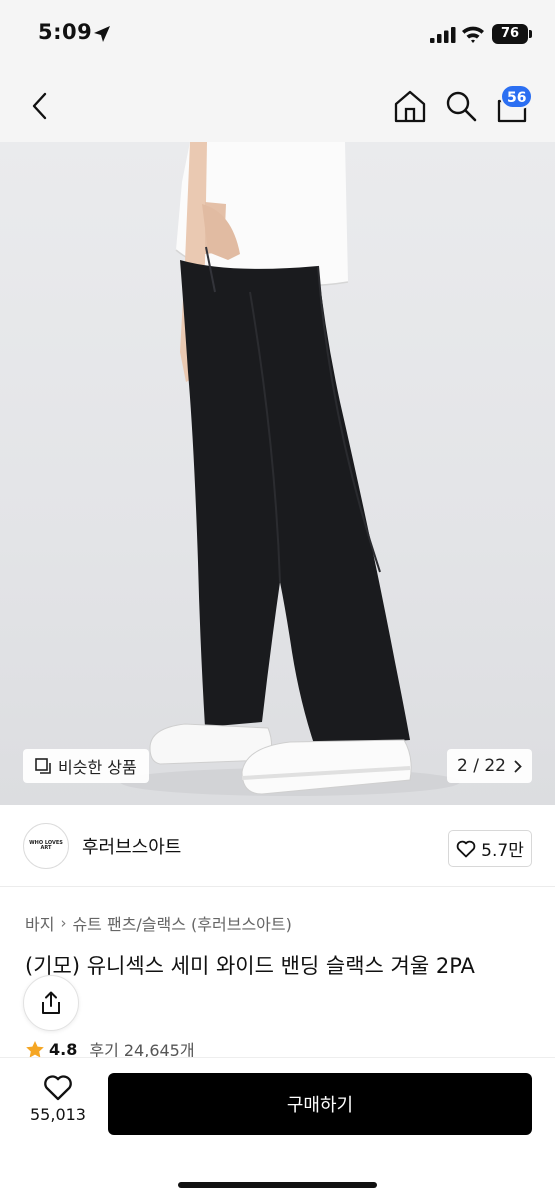 The width and height of the screenshot is (555, 1200). I want to click on image-counter-label: 2 / 22, so click(481, 766).